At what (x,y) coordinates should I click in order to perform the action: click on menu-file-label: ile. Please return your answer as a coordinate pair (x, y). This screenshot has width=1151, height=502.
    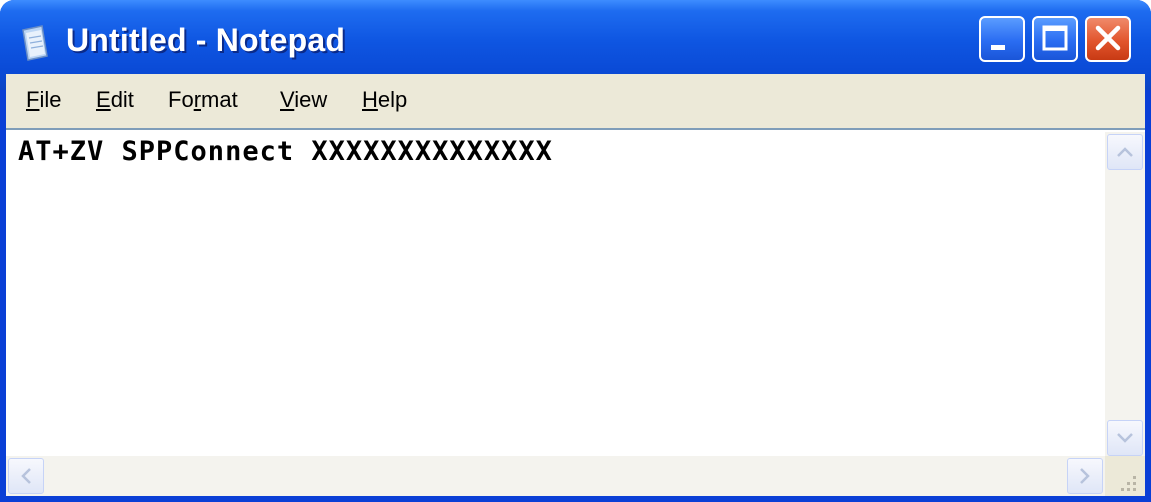
    Looking at the image, I should click on (50, 99).